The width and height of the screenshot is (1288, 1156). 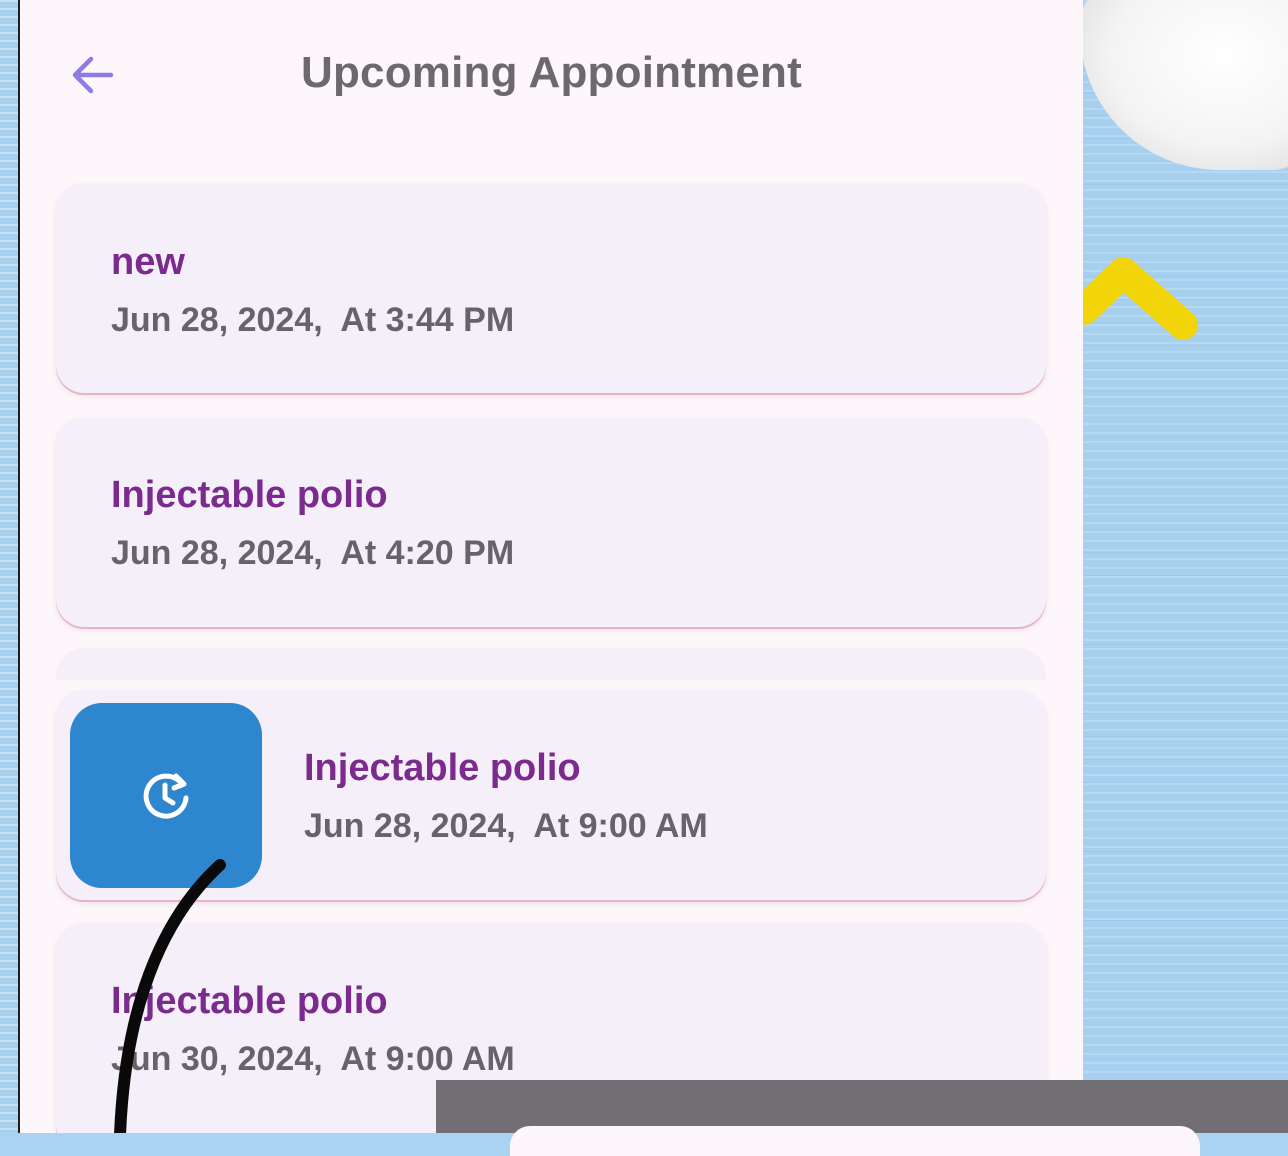 I want to click on appointment-title: new, so click(x=148, y=262).